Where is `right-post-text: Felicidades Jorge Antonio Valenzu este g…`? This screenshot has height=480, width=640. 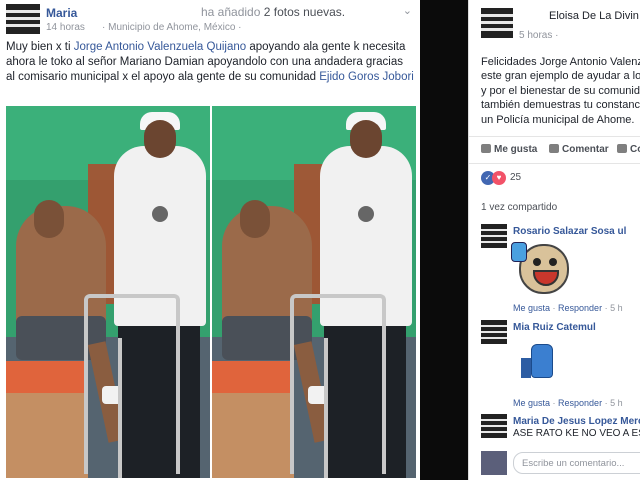
right-post-text: Felicidades Jorge Antonio Valenzu este g… is located at coordinates (560, 91).